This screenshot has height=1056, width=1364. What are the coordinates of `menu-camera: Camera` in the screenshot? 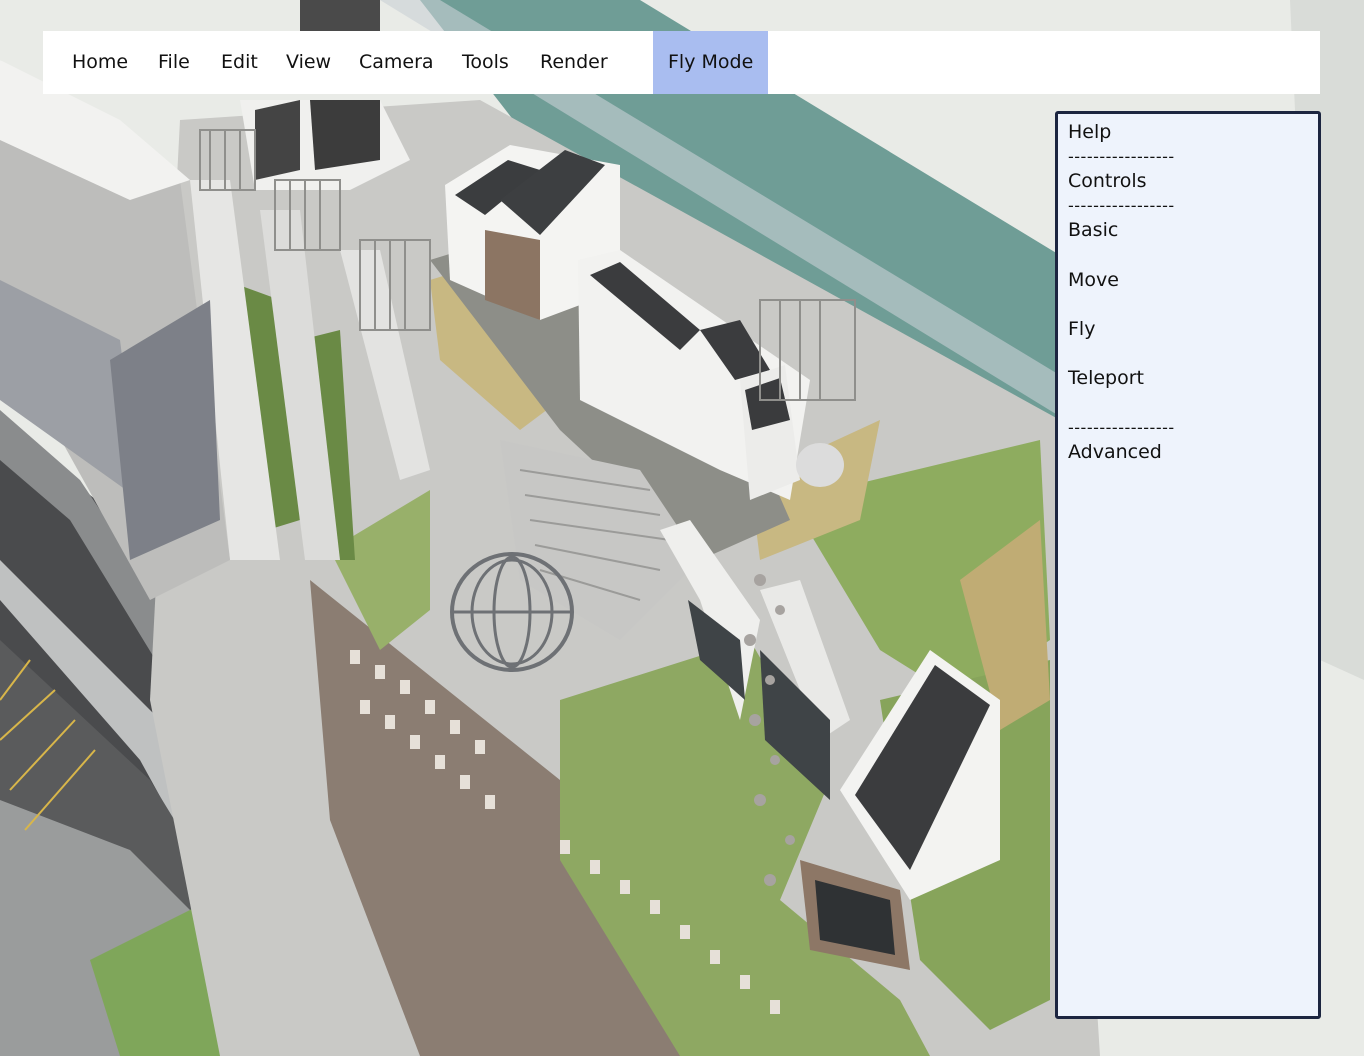 It's located at (396, 62).